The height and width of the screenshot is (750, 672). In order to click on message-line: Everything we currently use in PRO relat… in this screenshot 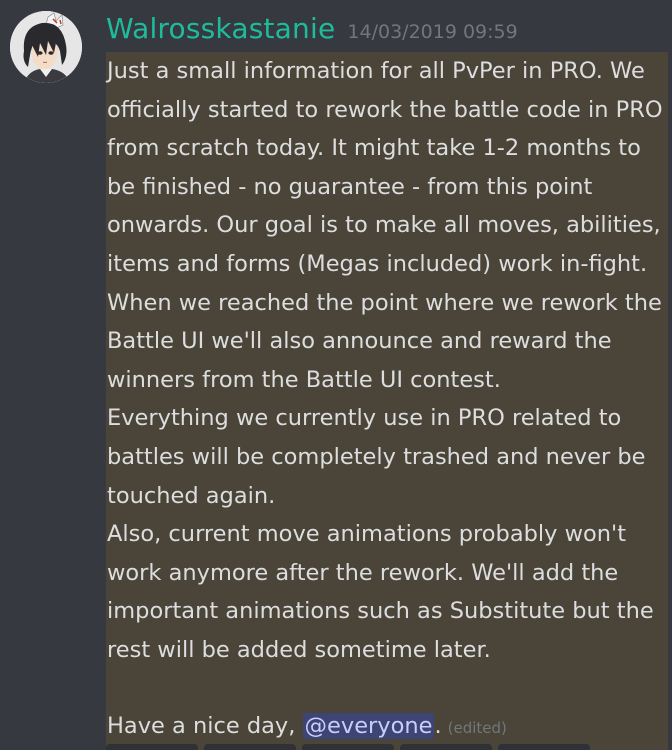, I will do `click(364, 418)`.